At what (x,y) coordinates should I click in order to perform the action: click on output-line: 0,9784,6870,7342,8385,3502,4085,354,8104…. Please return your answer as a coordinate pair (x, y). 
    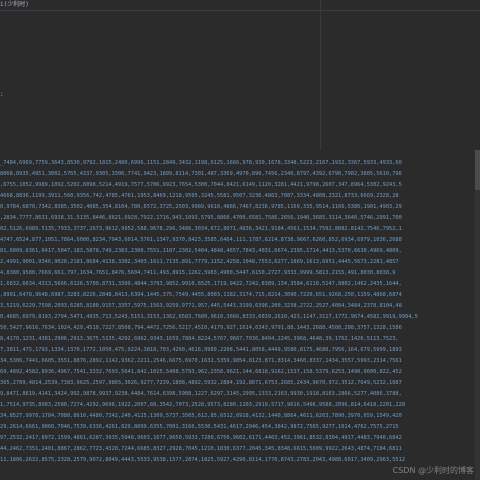
    Looking at the image, I should click on (201, 207).